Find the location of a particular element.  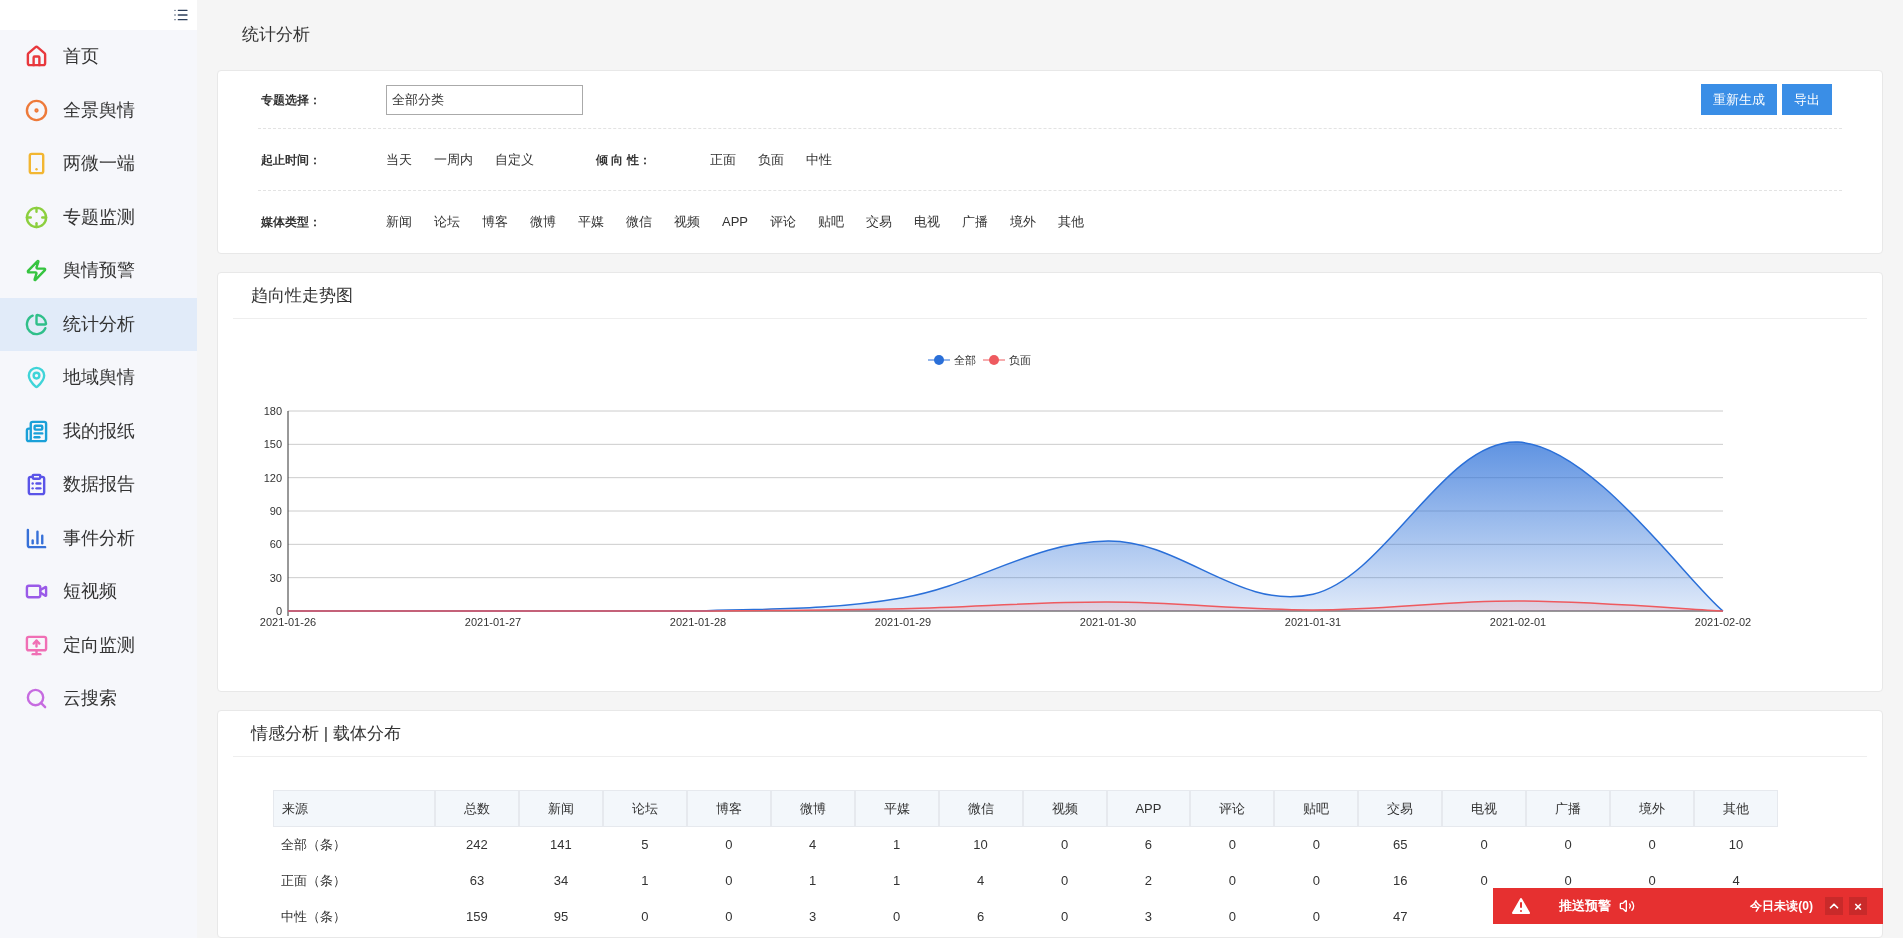

axis-label: 2021-01-26 is located at coordinates (288, 622).